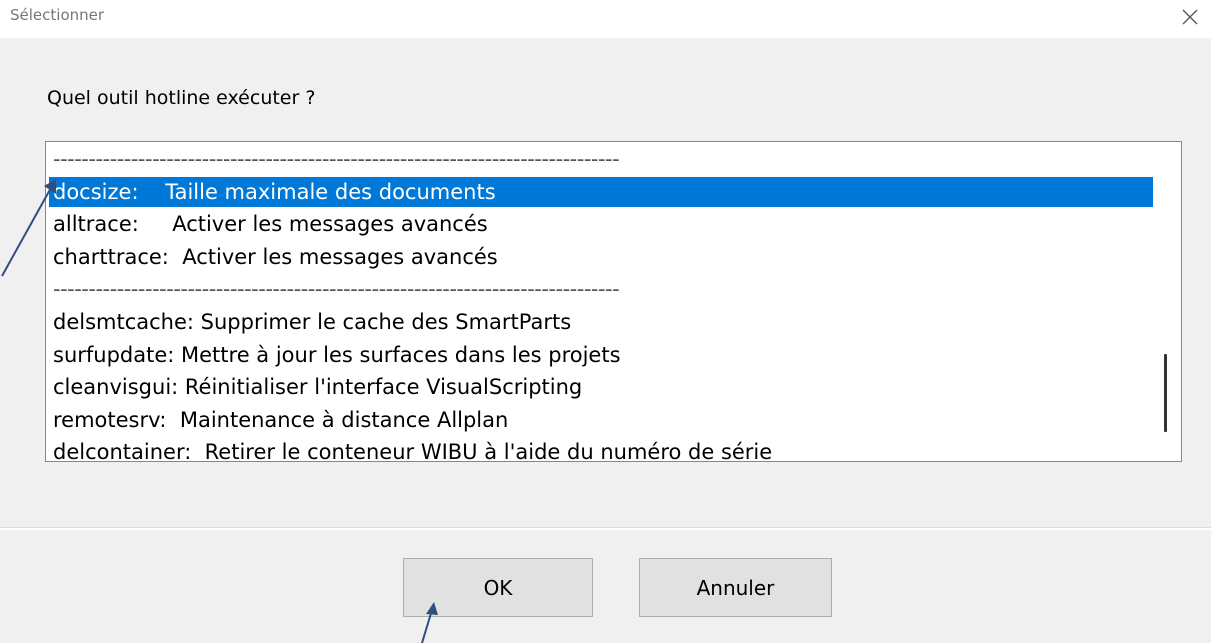 This screenshot has width=1211, height=643. Describe the element at coordinates (735, 587) in the screenshot. I see `cancel-button: Annuler` at that location.